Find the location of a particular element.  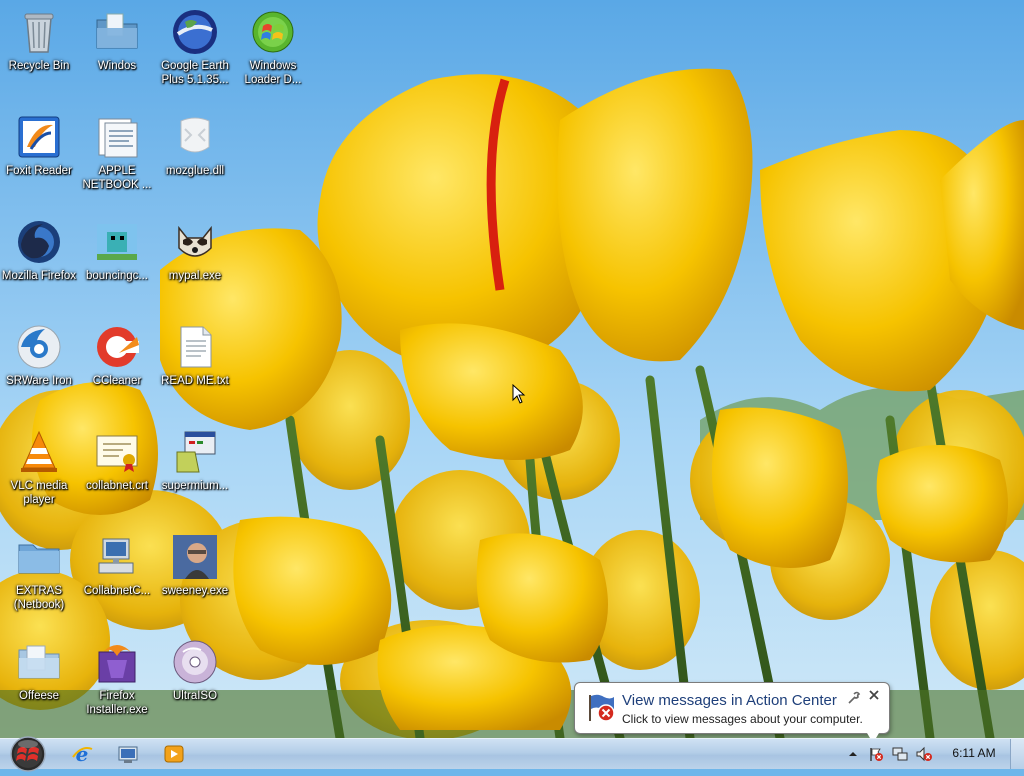

desktop-icon-recycle-bin: Recycle Bin is located at coordinates (39, 38).